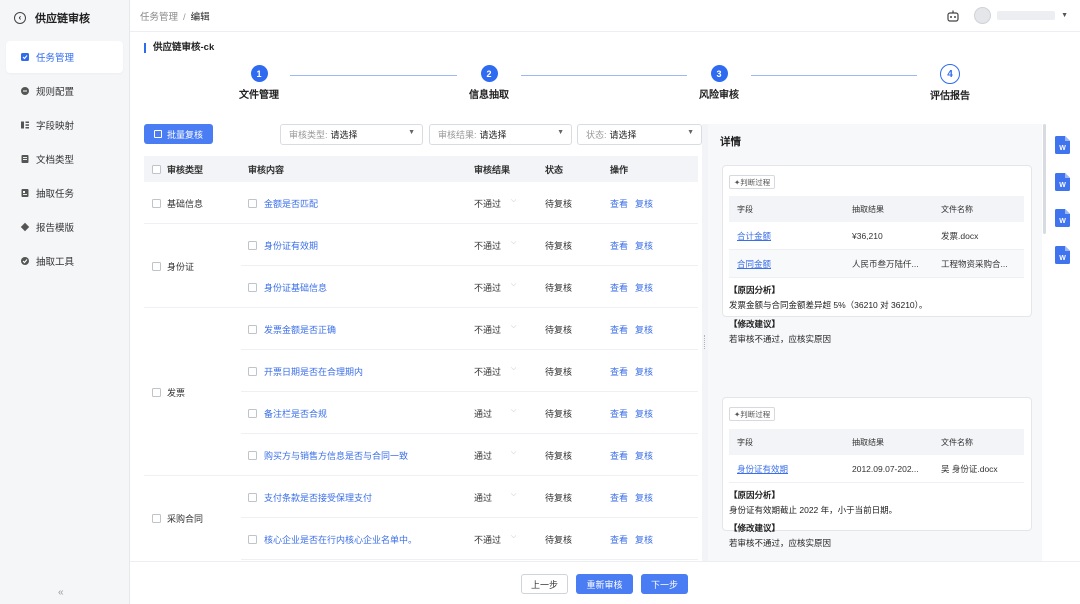  I want to click on step-assessment-report: 4 评估报告, so click(950, 83).